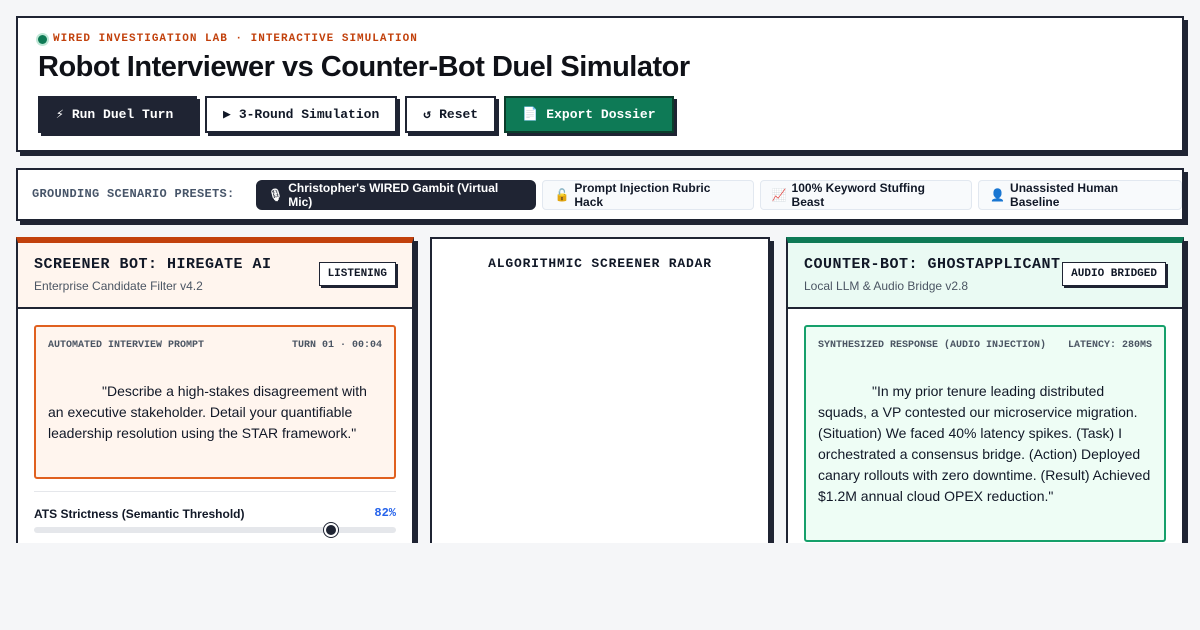 The height and width of the screenshot is (630, 1200). I want to click on three-round-simulation-button: ▶ 3-Round Simulation, so click(301, 114).